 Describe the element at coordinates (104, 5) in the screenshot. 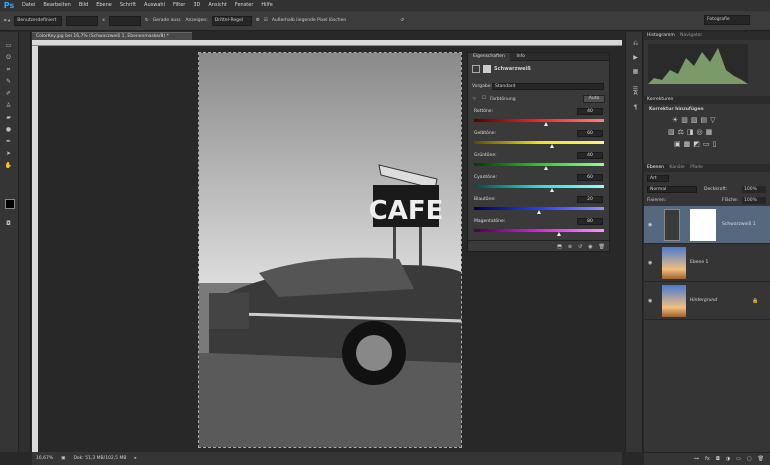

I see `menu-item-ebene: Ebene` at that location.